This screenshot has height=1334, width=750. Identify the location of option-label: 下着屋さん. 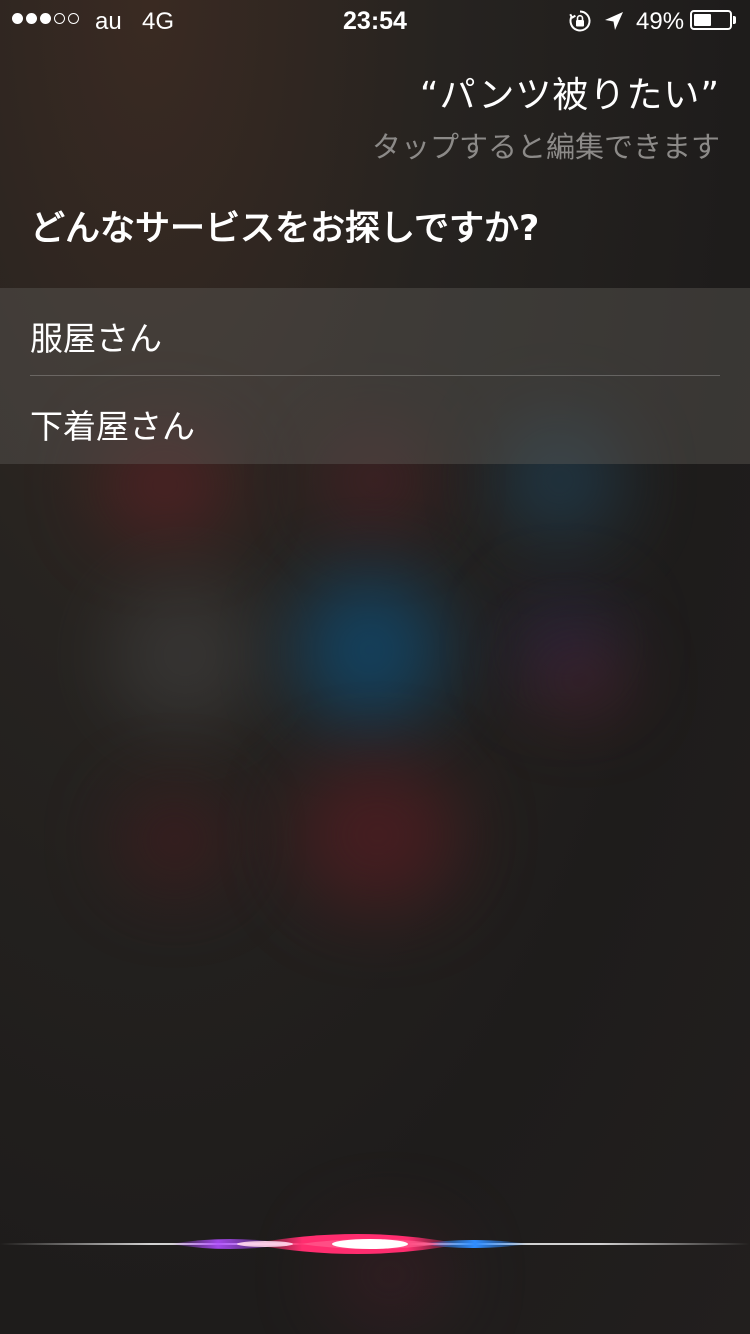
(112, 426).